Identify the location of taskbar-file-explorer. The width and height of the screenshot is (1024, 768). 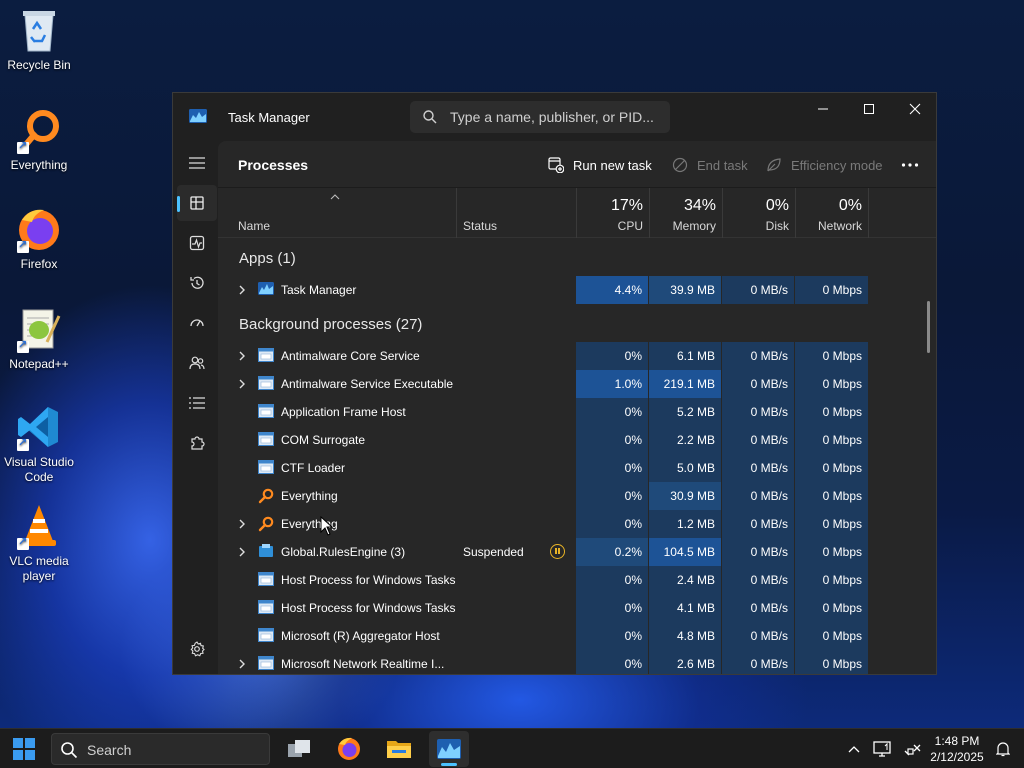
(399, 749).